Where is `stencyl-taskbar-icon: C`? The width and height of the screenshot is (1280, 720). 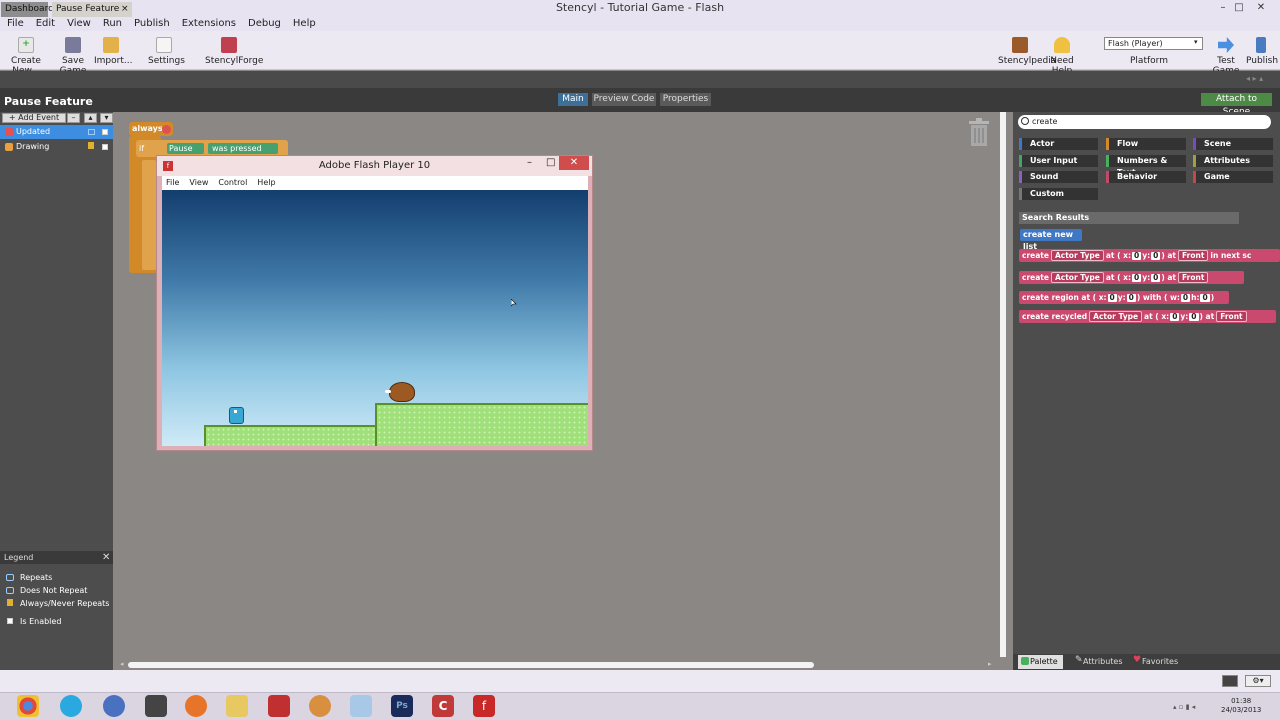
stencyl-taskbar-icon: C is located at coordinates (443, 706).